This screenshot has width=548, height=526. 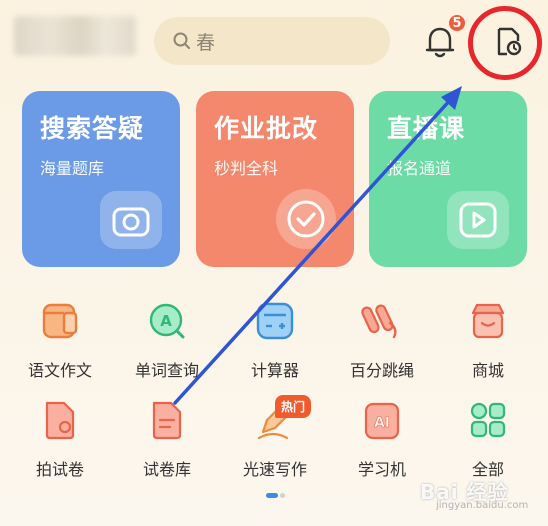 I want to click on watermark-url: jingyan.baidu.com, so click(x=482, y=505).